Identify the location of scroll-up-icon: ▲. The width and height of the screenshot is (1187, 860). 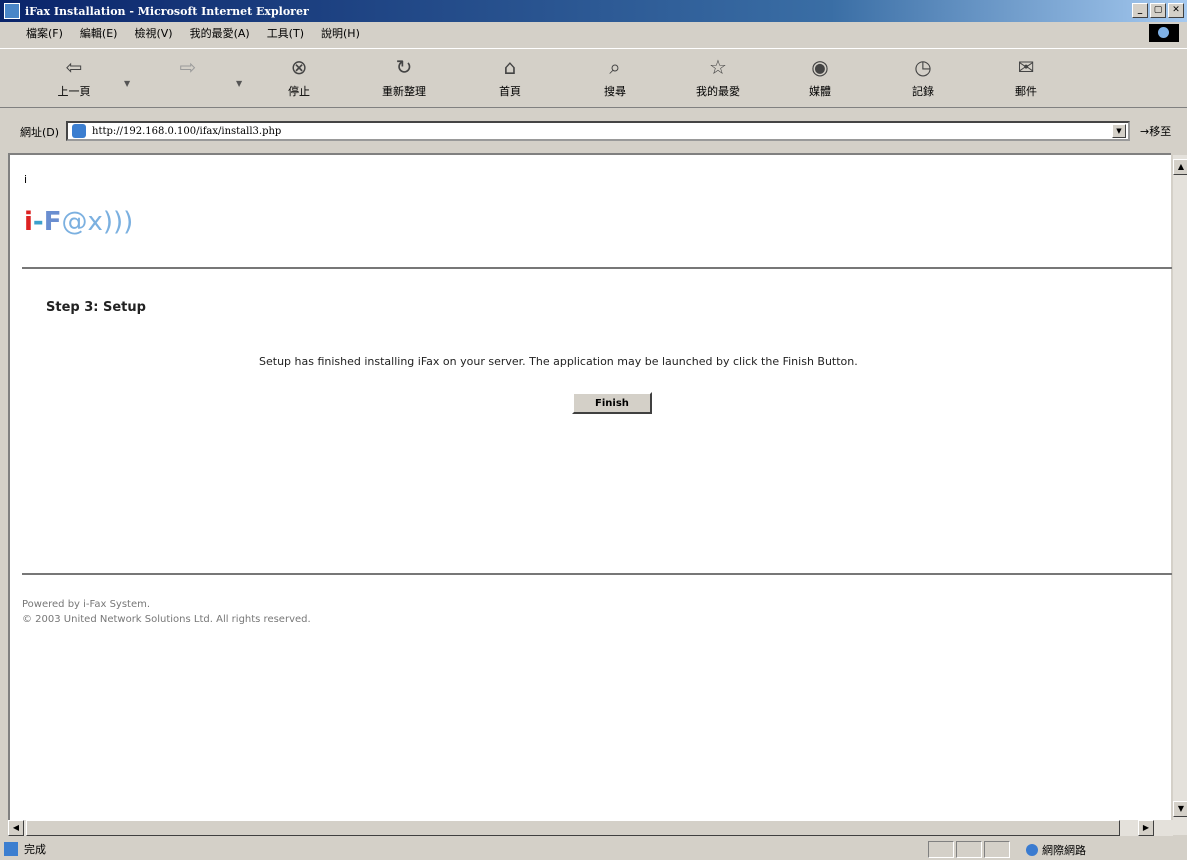
(1180, 167).